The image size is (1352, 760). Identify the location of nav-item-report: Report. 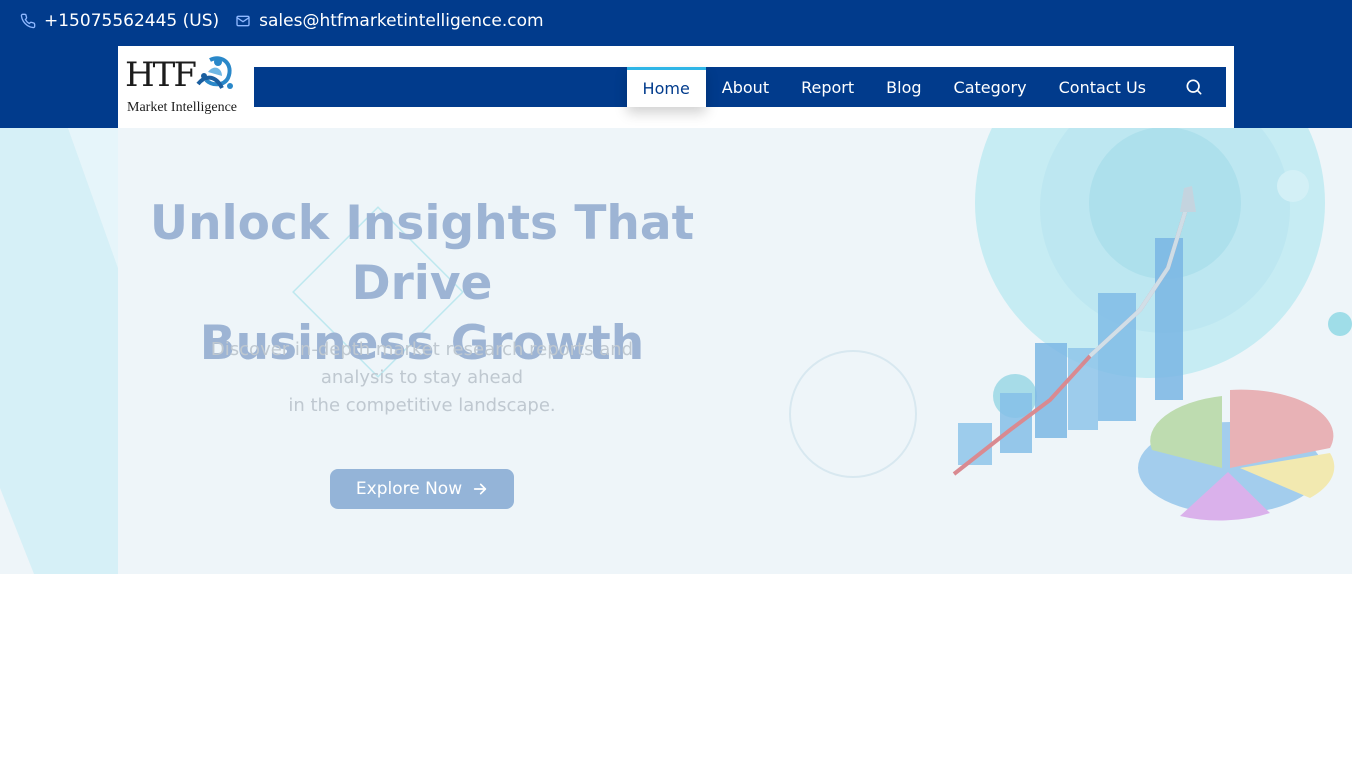
(827, 87).